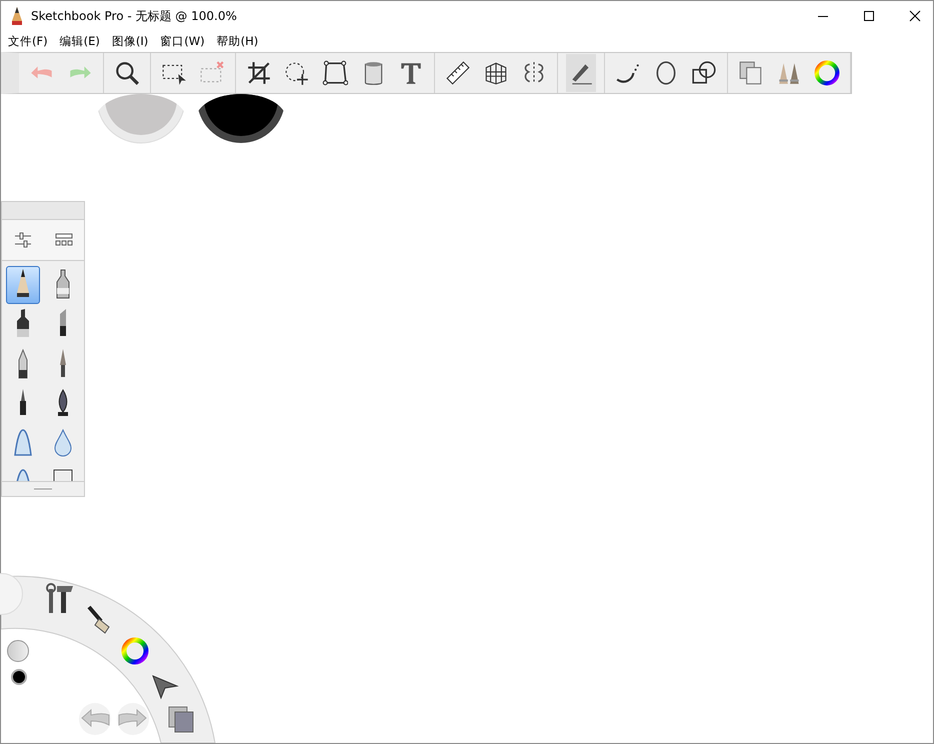 This screenshot has width=934, height=744. What do you see at coordinates (63, 284) in the screenshot?
I see `marker-icon` at bounding box center [63, 284].